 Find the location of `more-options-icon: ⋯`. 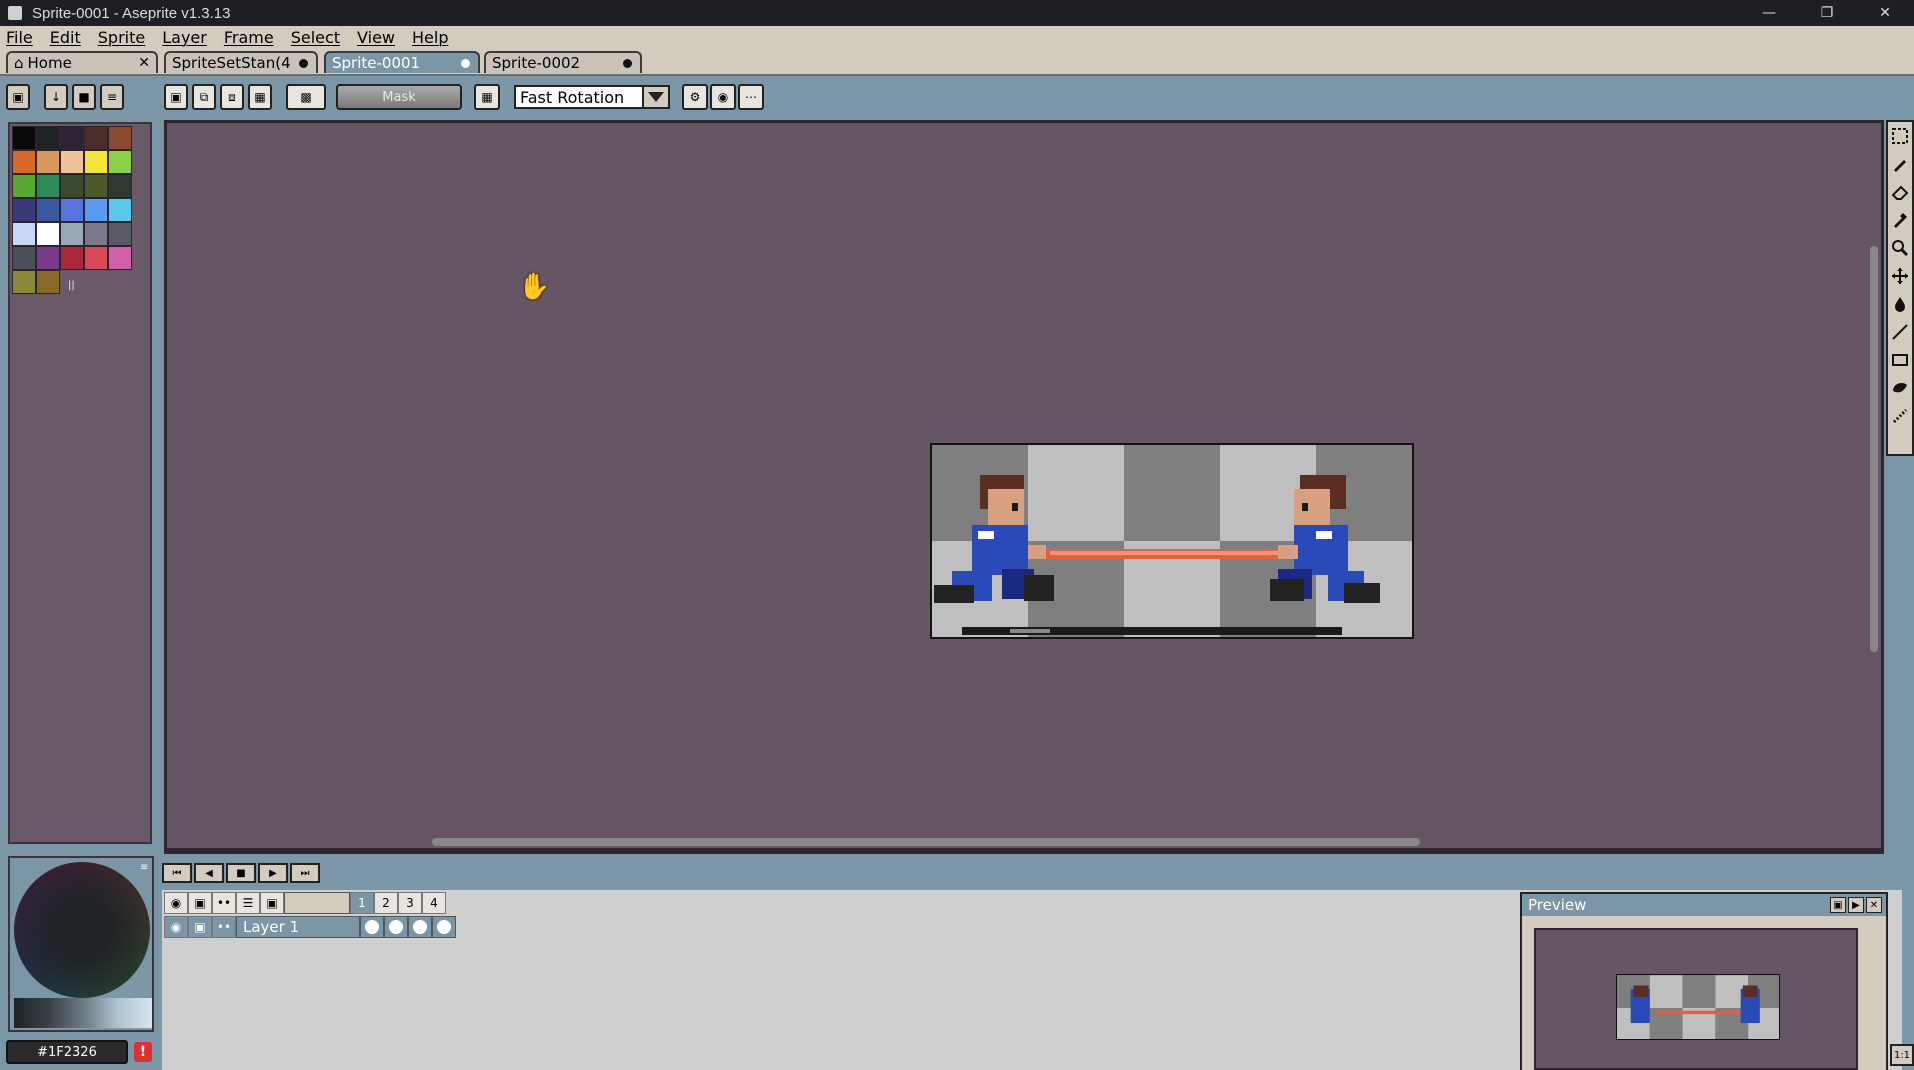

more-options-icon: ⋯ is located at coordinates (751, 97).